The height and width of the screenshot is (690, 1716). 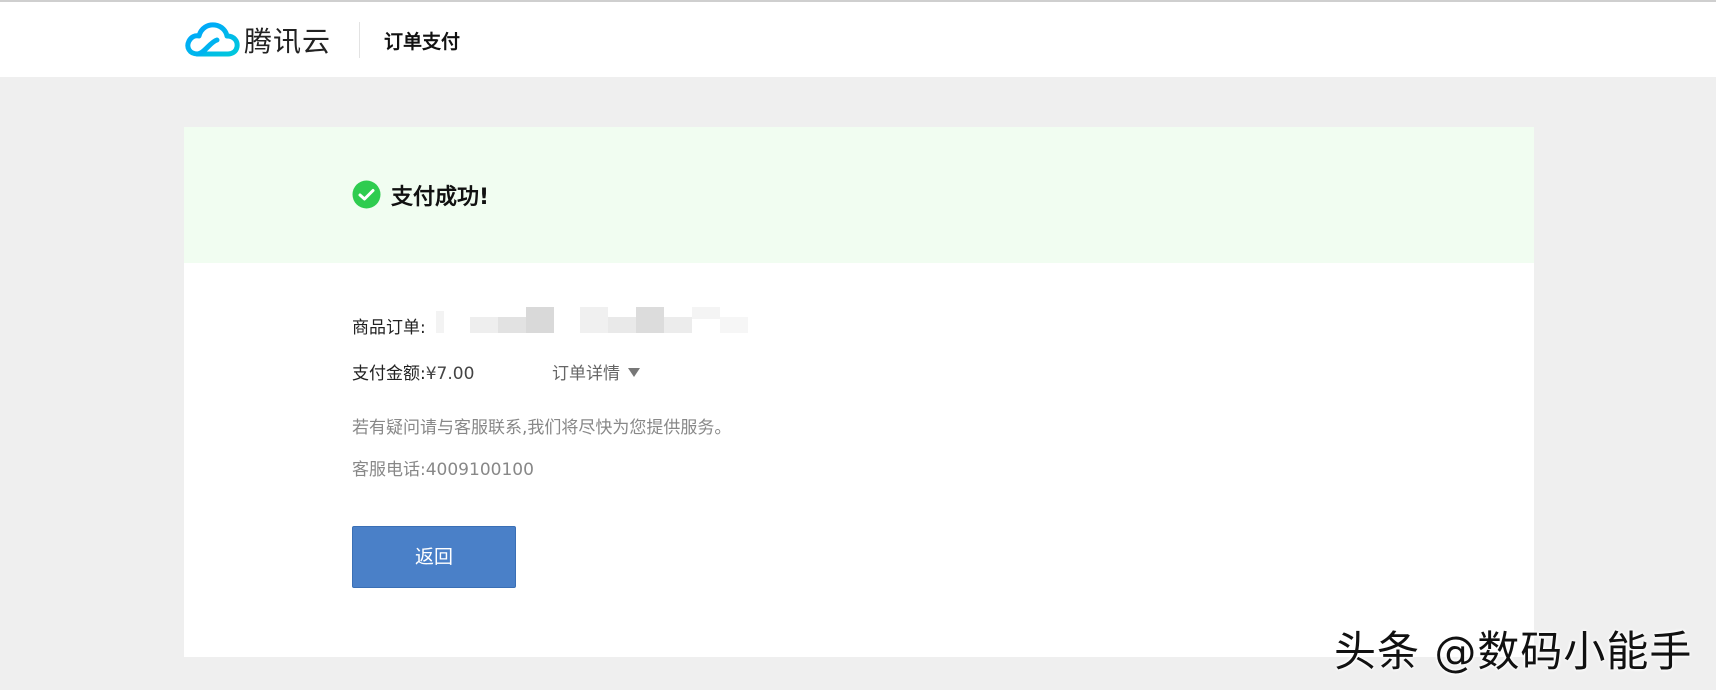 I want to click on caret-down-icon, so click(x=634, y=372).